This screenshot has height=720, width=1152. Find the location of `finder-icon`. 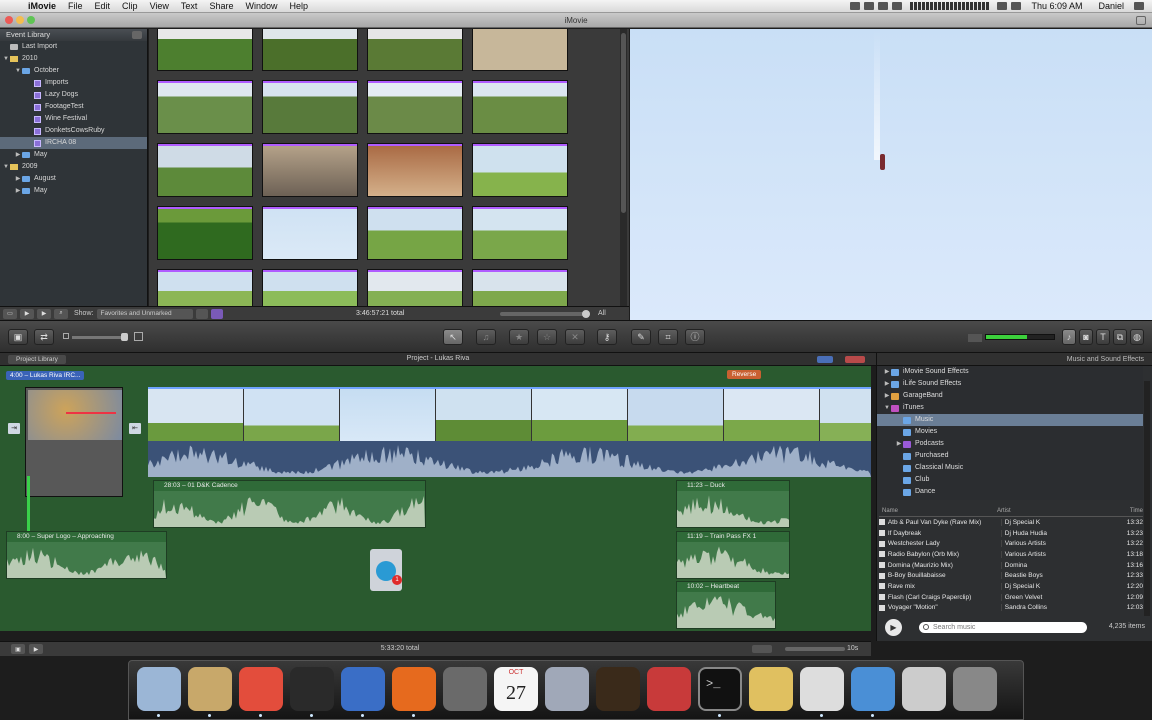

finder-icon is located at coordinates (159, 689).